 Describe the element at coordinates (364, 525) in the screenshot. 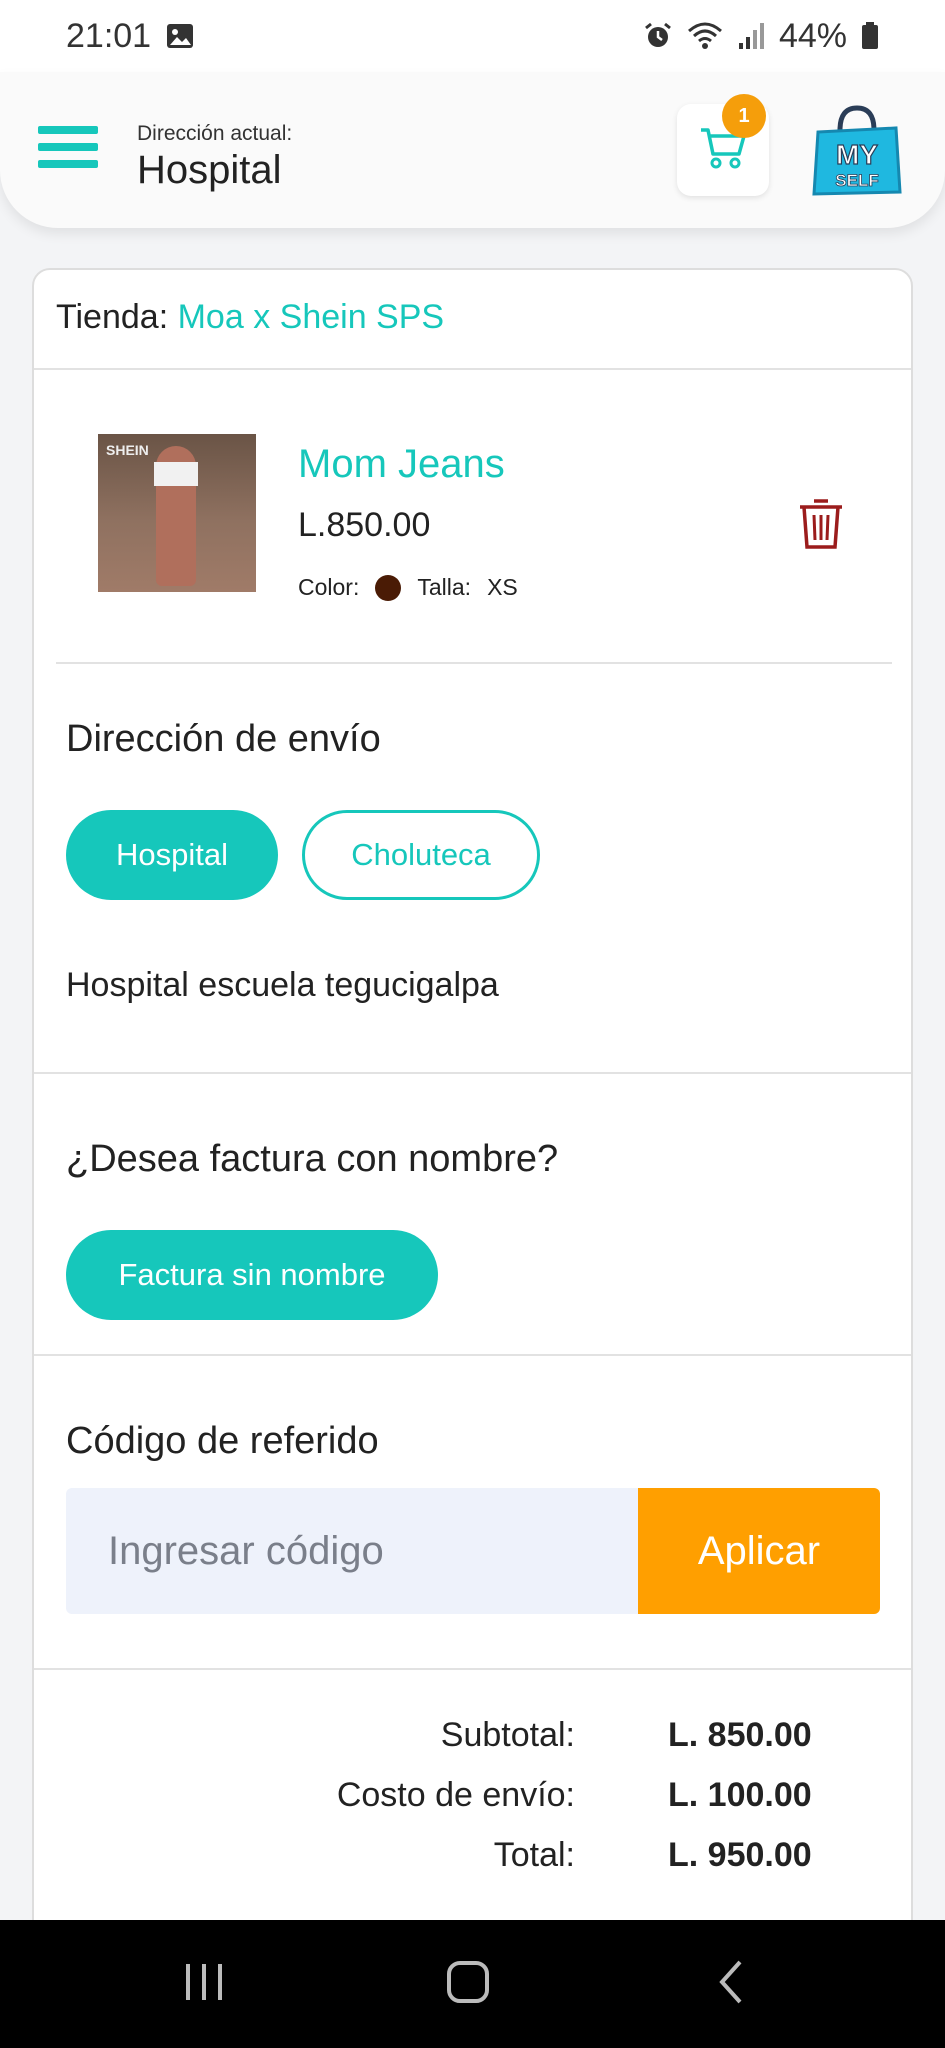

I see `product-price: L.850.00` at that location.